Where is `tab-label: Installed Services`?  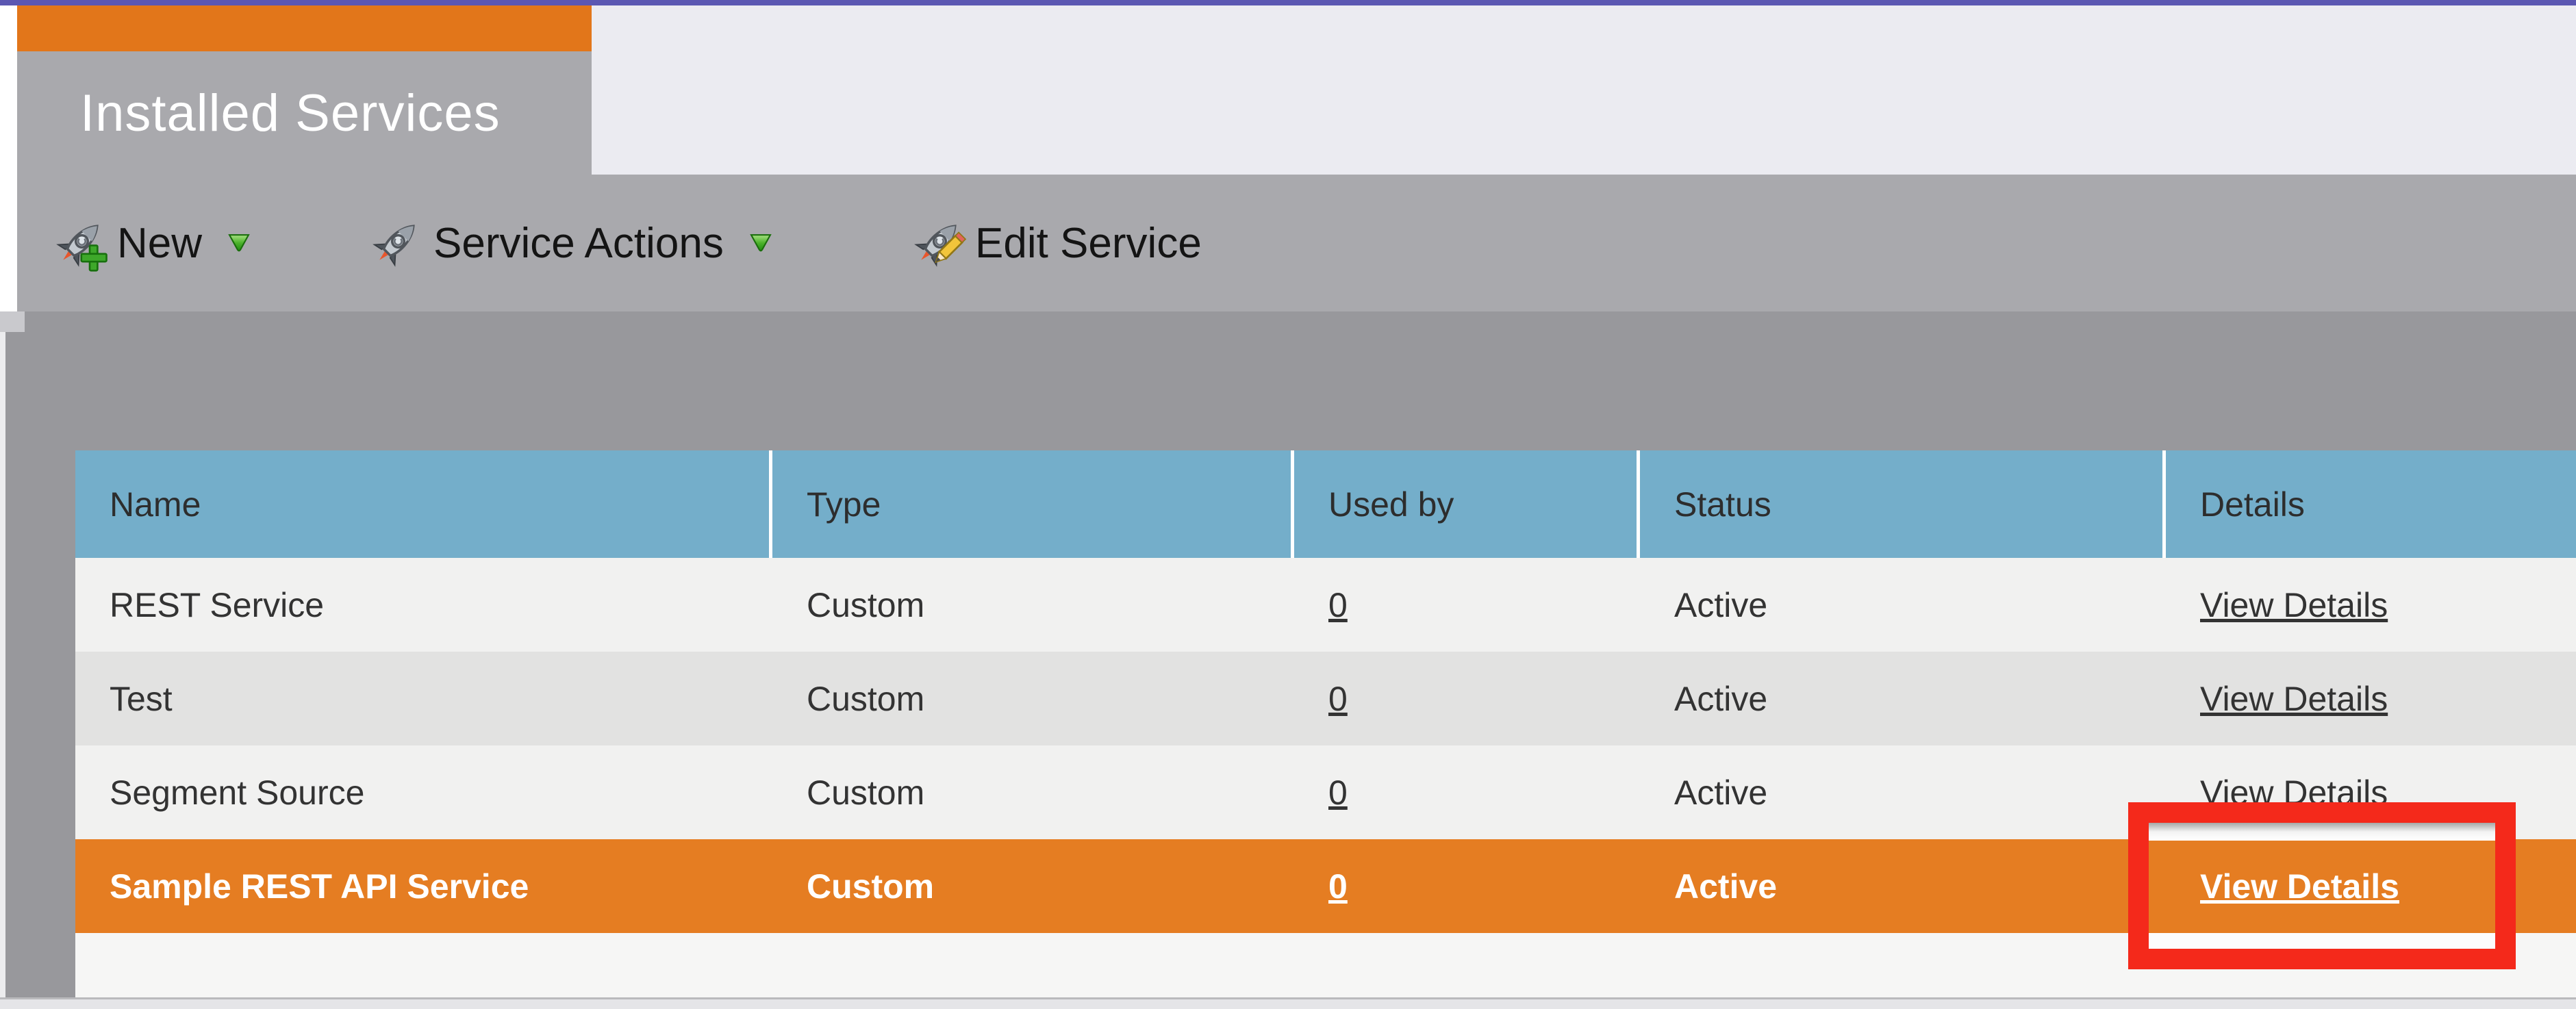 tab-label: Installed Services is located at coordinates (290, 113).